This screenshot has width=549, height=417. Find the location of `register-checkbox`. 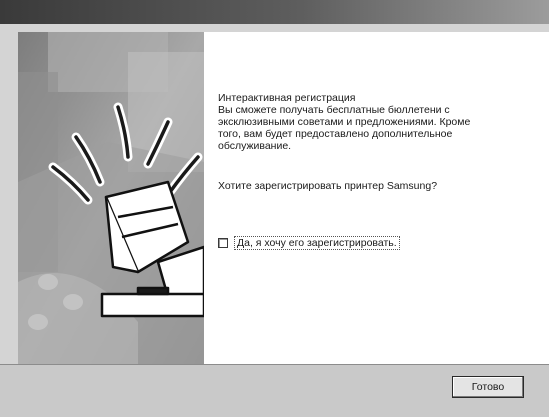

register-checkbox is located at coordinates (223, 243).